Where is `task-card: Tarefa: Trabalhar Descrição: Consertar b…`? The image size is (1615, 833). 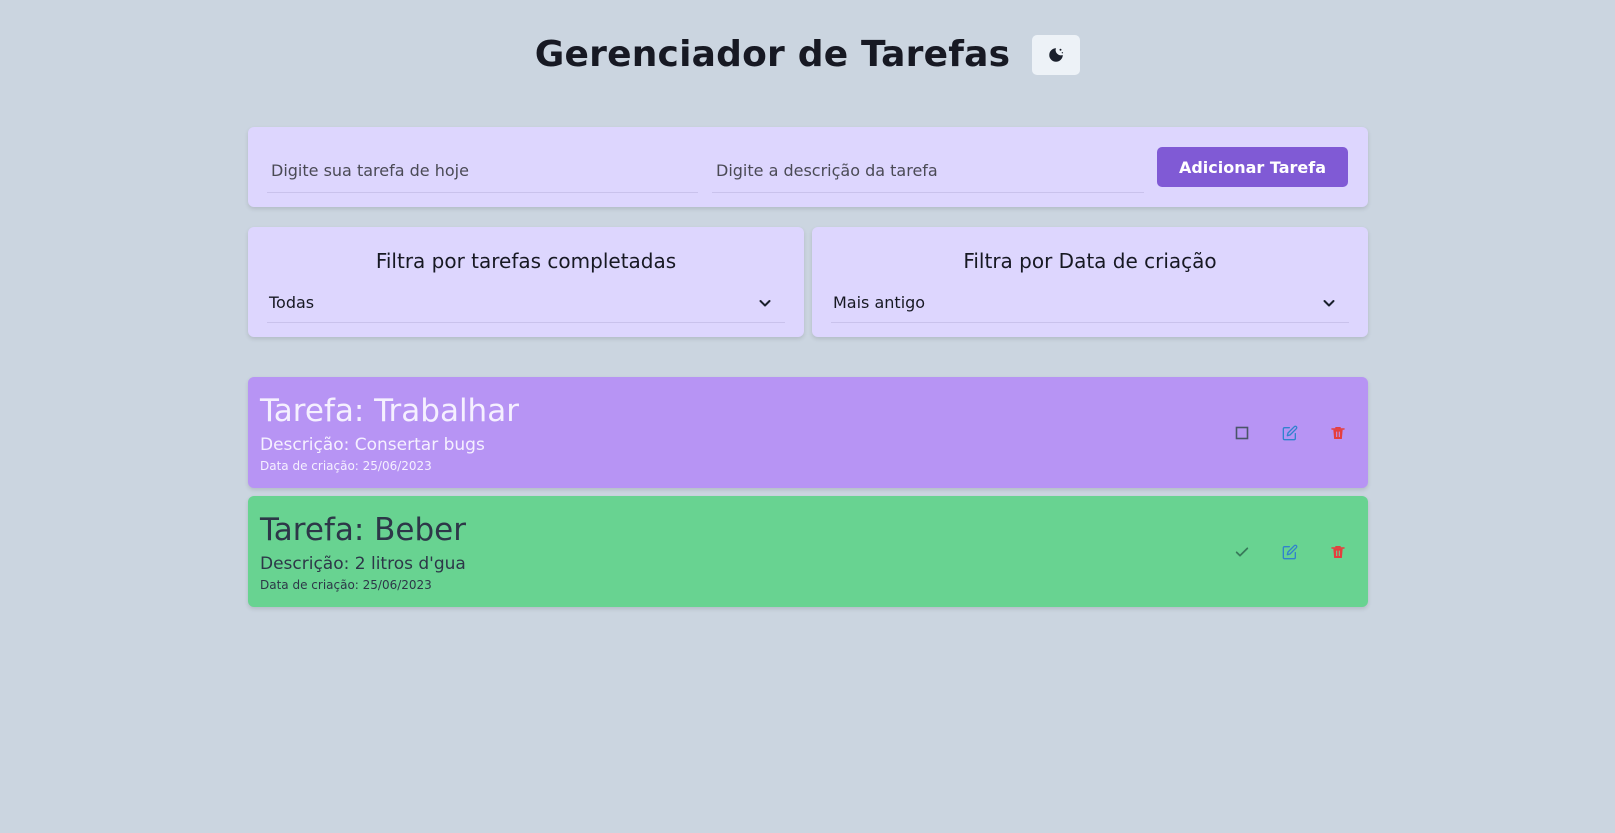 task-card: Tarefa: Trabalhar Descrição: Consertar b… is located at coordinates (808, 432).